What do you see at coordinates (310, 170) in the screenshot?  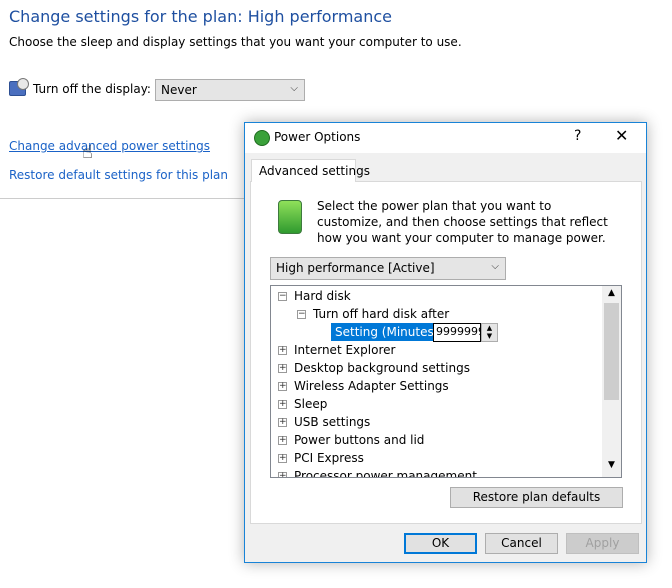 I see `tab-advanced-settings: Advanced settings` at bounding box center [310, 170].